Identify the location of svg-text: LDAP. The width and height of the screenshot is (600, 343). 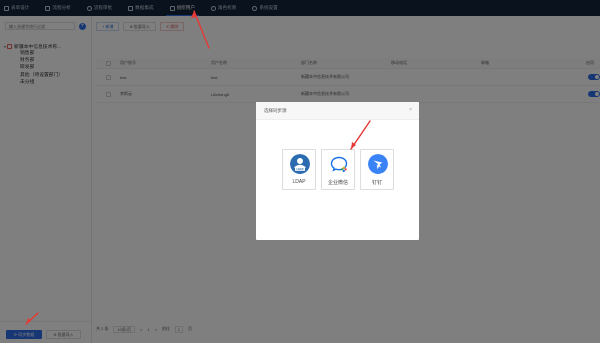
(299, 169).